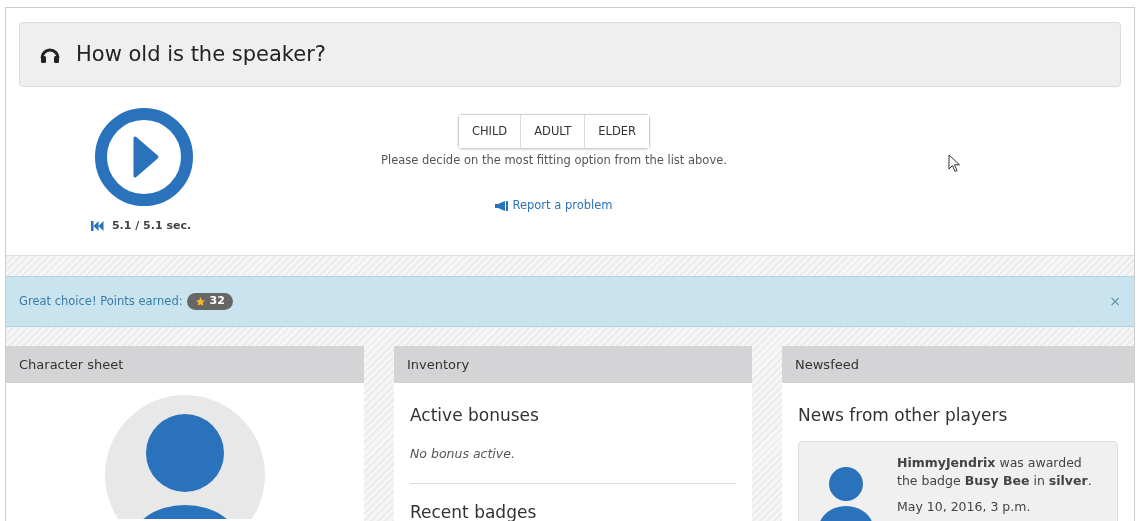 Image resolution: width=1140 pixels, height=521 pixels. What do you see at coordinates (475, 415) in the screenshot?
I see `section-heading: Active bonuses` at bounding box center [475, 415].